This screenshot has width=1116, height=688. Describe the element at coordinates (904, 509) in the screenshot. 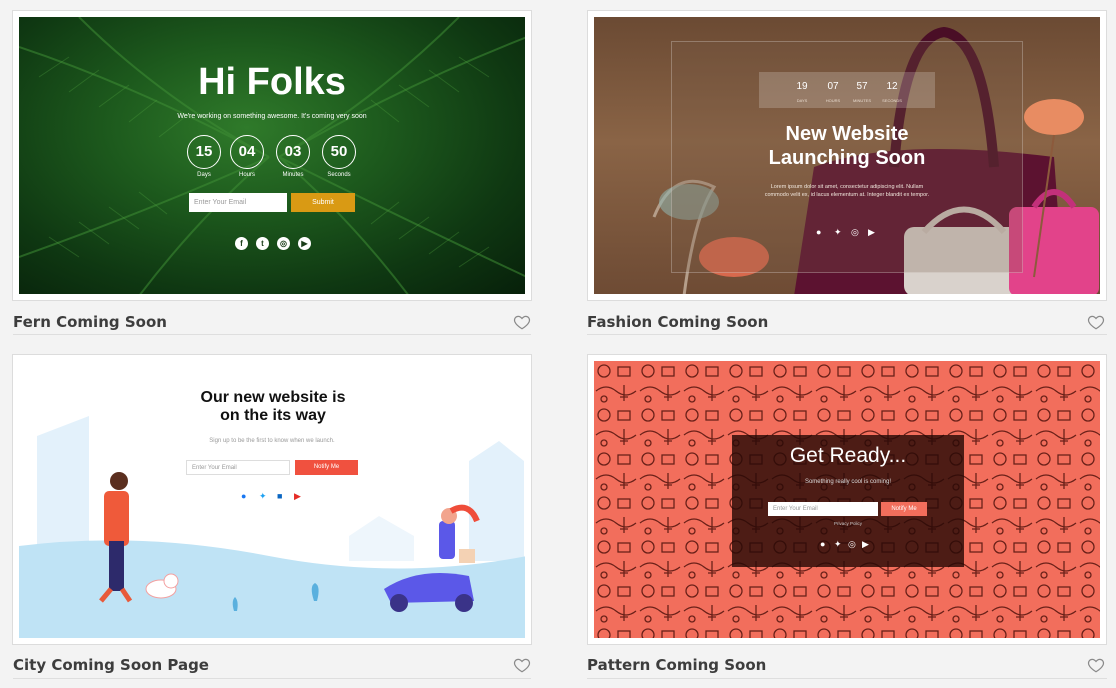

I see `pattern-notify-button: Notify Me` at that location.